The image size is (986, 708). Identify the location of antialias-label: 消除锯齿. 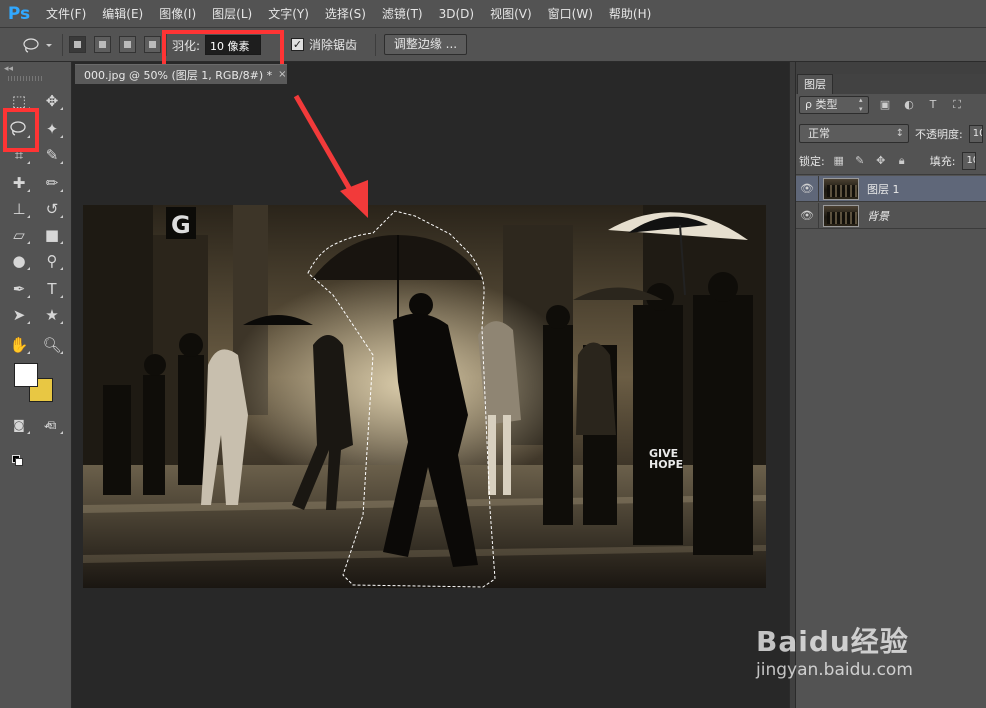
(333, 45).